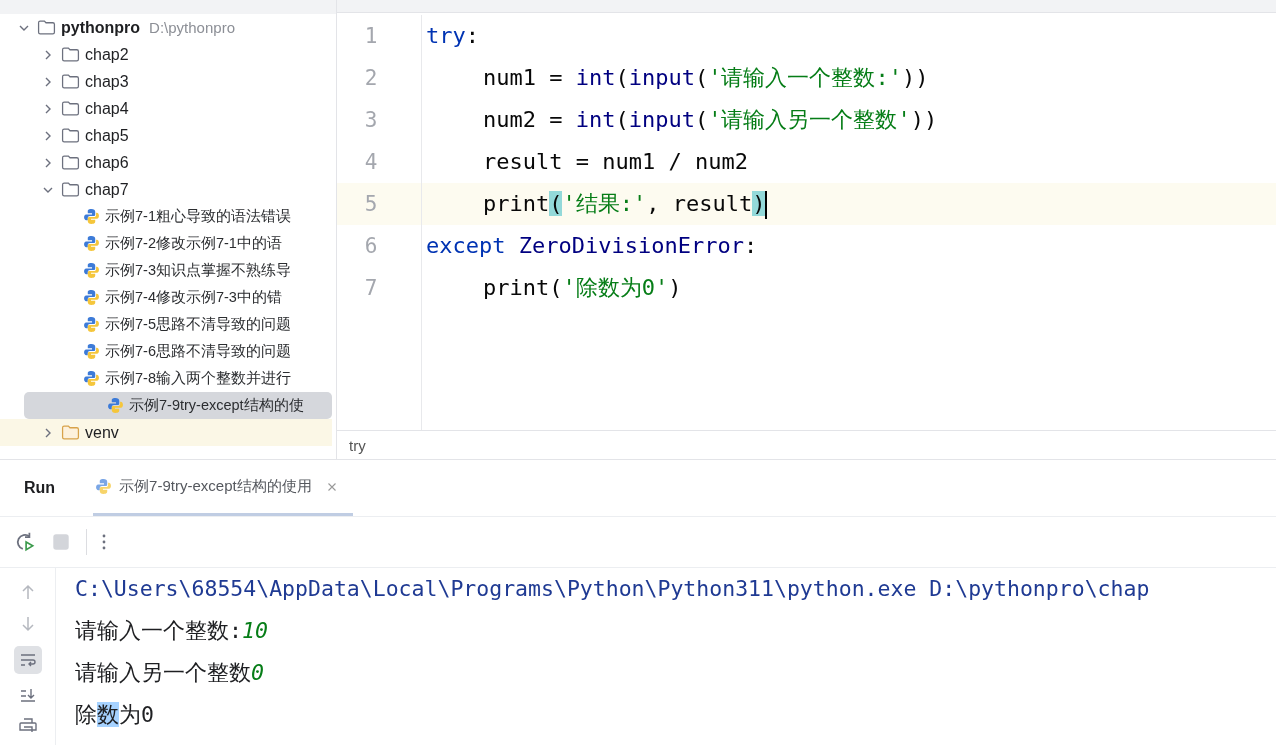  Describe the element at coordinates (371, 162) in the screenshot. I see `line-number: 4` at that location.